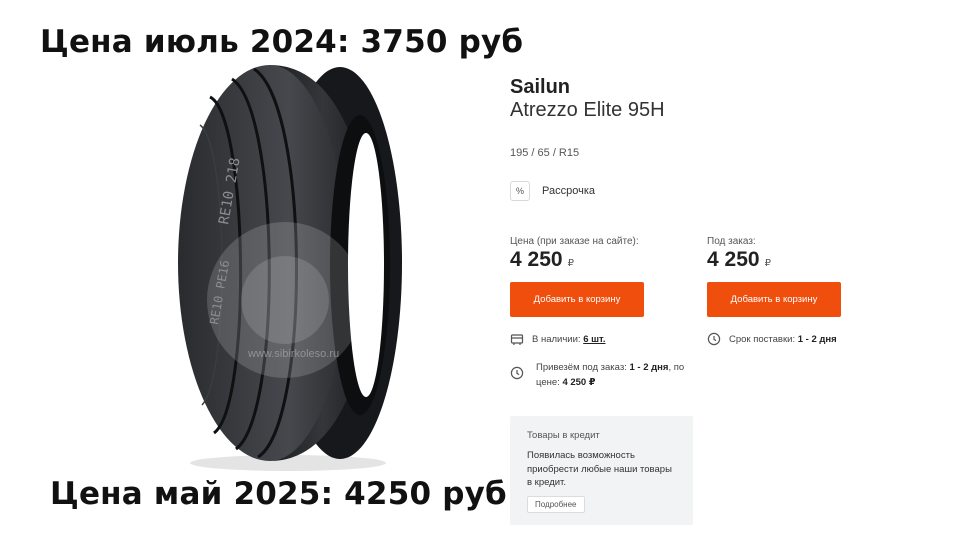  I want to click on order-price-block: Под заказ: 4 250 ₽, so click(797, 254).